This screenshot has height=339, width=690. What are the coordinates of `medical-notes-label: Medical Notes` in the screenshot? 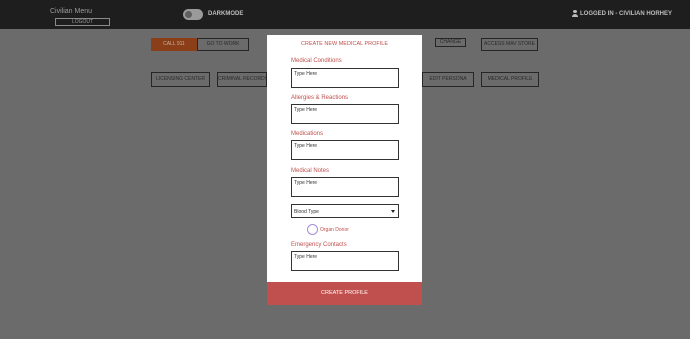 It's located at (310, 171).